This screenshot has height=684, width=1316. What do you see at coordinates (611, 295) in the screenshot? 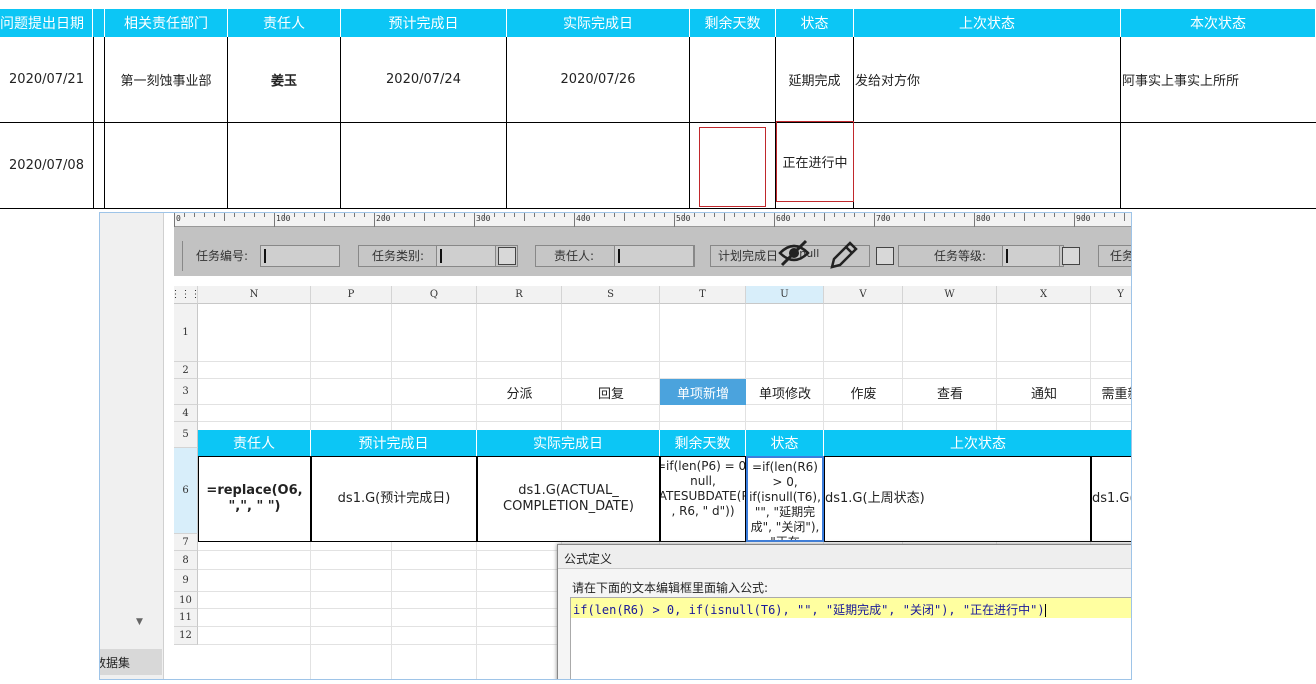
I see `column-header-s: S` at bounding box center [611, 295].